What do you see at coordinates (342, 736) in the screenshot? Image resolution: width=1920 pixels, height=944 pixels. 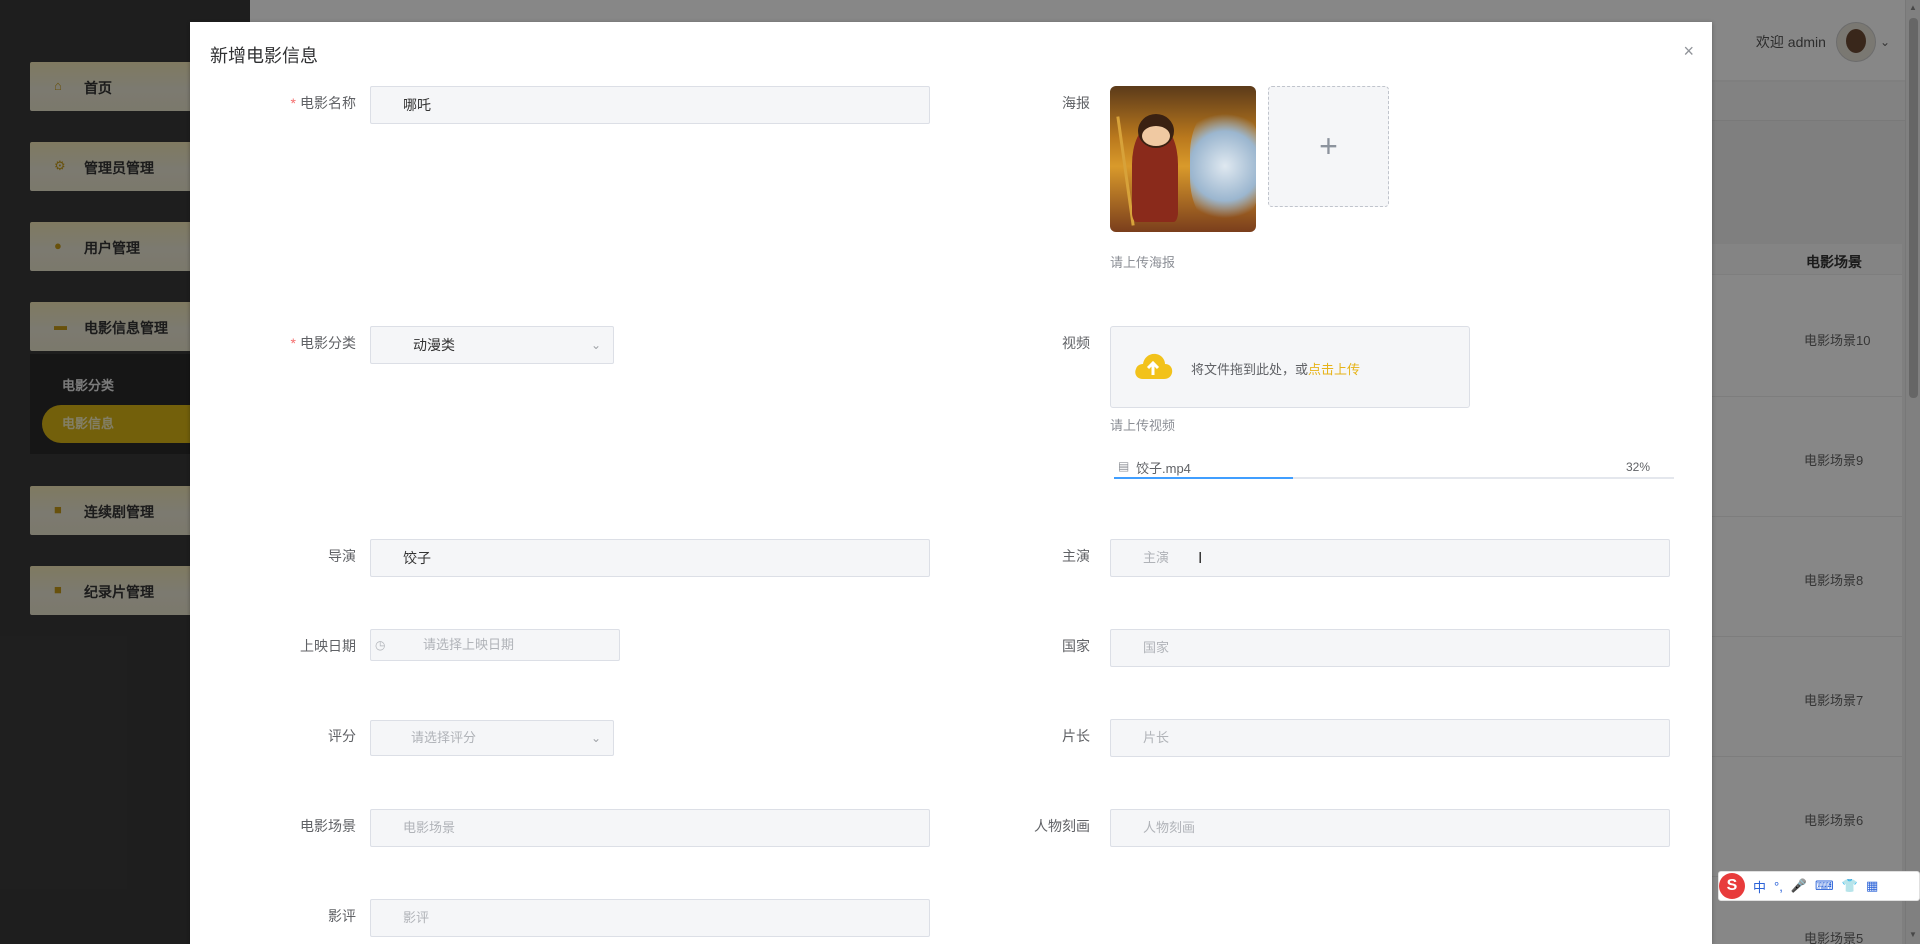 I see `rating-label: 评分` at bounding box center [342, 736].